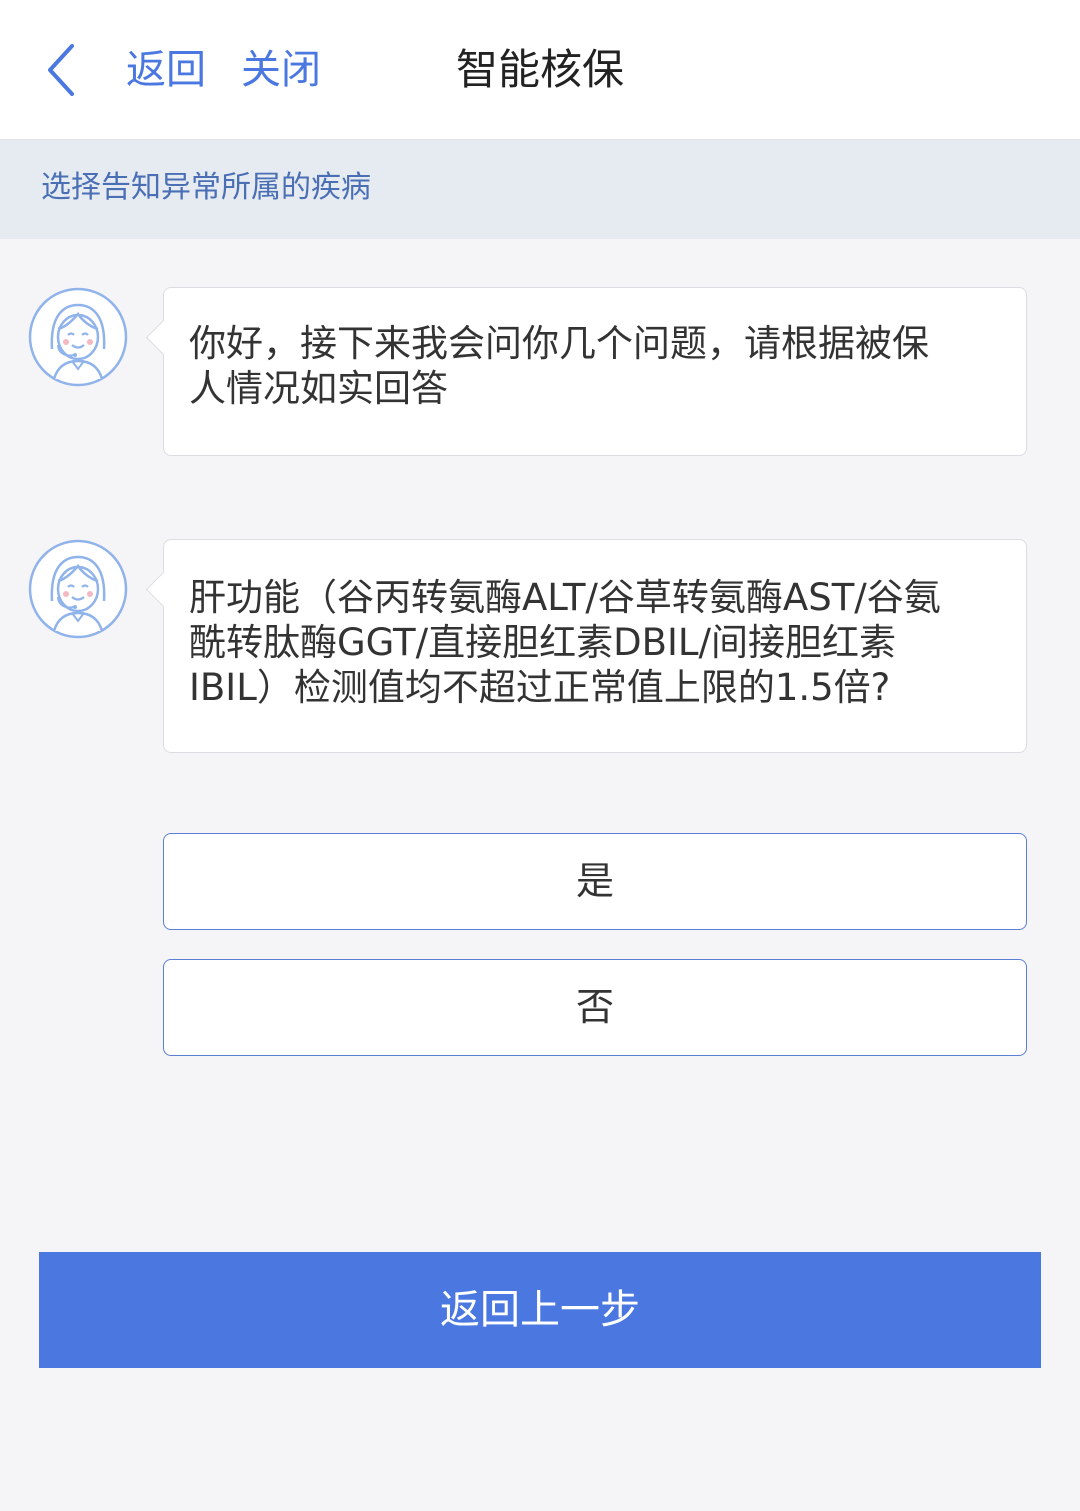 This screenshot has width=1080, height=1511. I want to click on message-text: 你好，接下来我会问你几个问题，请根据被保 人情况如实回答, so click(559, 366).